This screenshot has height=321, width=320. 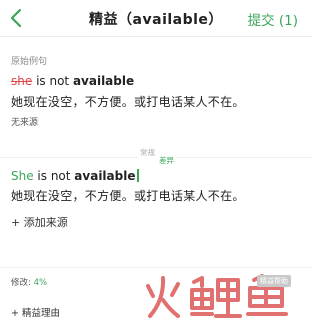 I want to click on tab-diff: 差异, so click(x=166, y=160).